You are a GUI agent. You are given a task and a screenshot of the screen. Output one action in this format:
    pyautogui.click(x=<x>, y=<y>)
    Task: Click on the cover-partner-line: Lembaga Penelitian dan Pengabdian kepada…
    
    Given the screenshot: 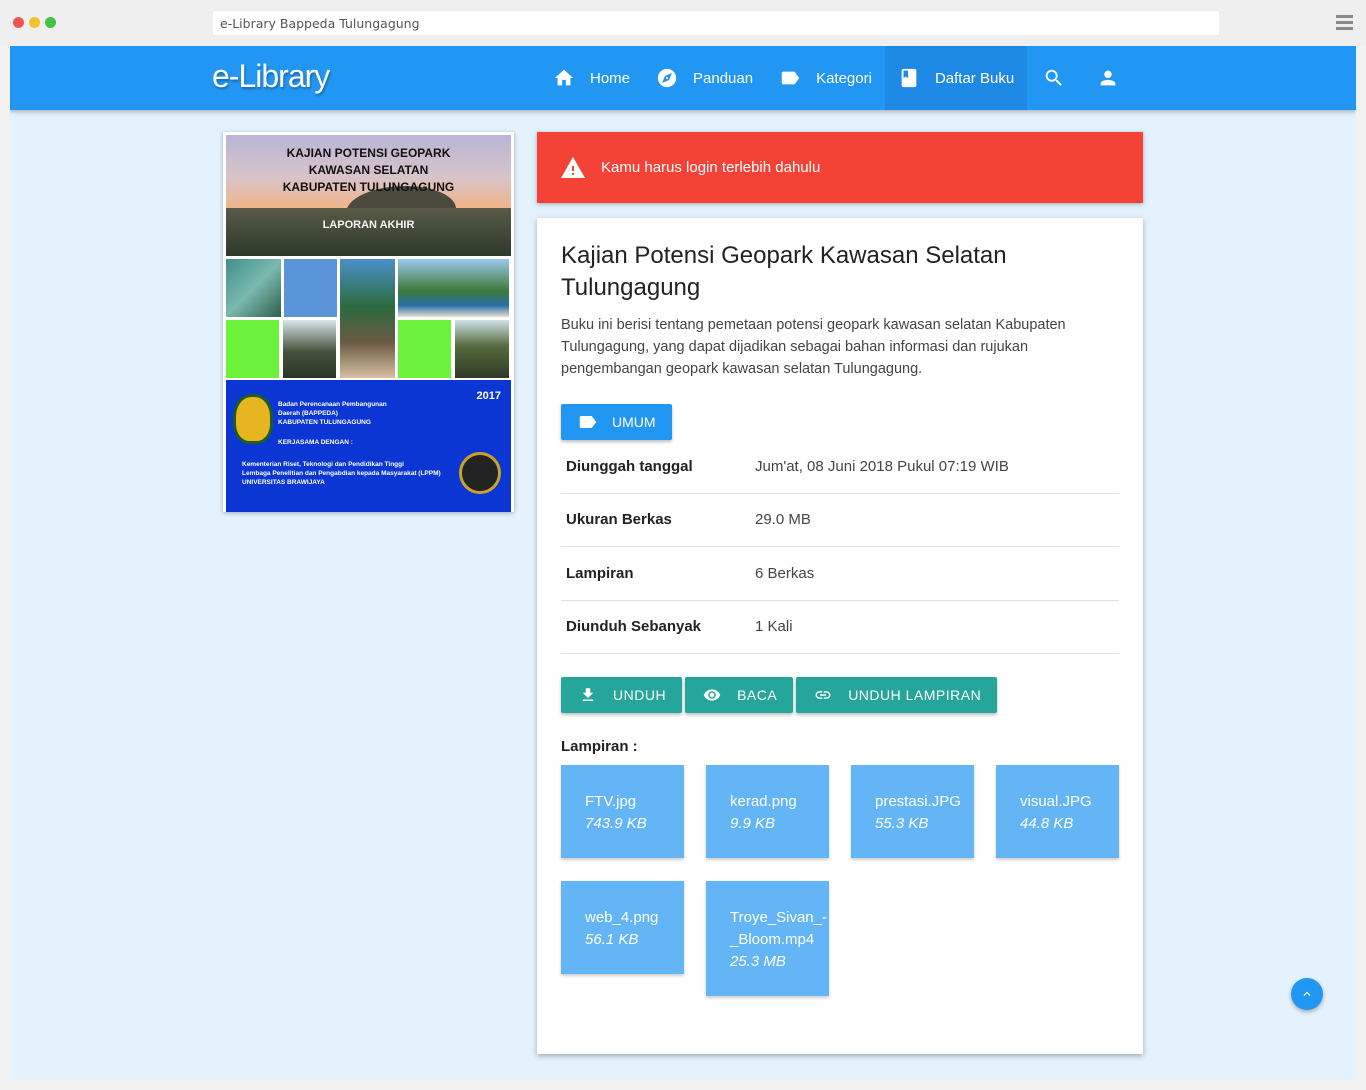 What is the action you would take?
    pyautogui.click(x=341, y=473)
    